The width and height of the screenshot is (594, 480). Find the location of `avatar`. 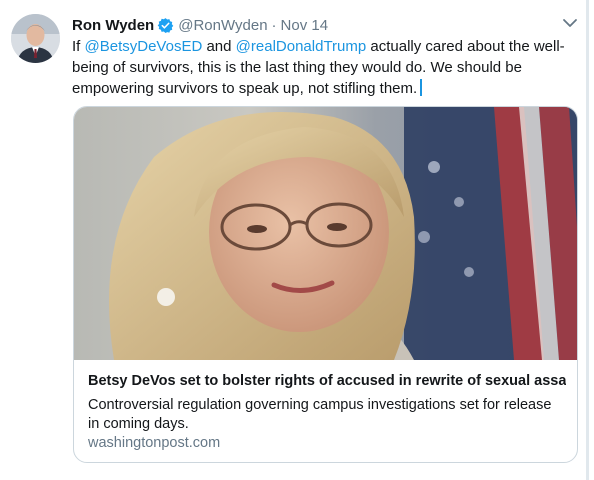

avatar is located at coordinates (35, 38).